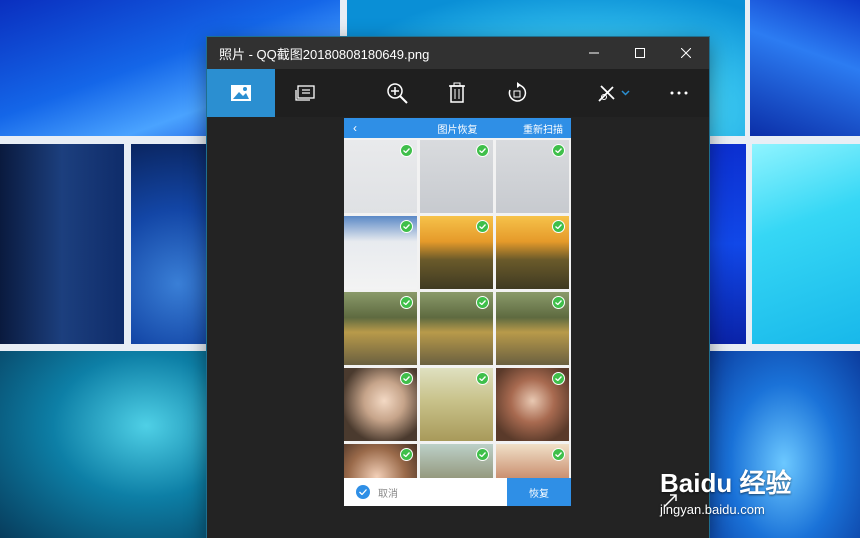 This screenshot has height=538, width=860. What do you see at coordinates (388, 494) in the screenshot?
I see `phone-cancel-label: 取消` at bounding box center [388, 494].